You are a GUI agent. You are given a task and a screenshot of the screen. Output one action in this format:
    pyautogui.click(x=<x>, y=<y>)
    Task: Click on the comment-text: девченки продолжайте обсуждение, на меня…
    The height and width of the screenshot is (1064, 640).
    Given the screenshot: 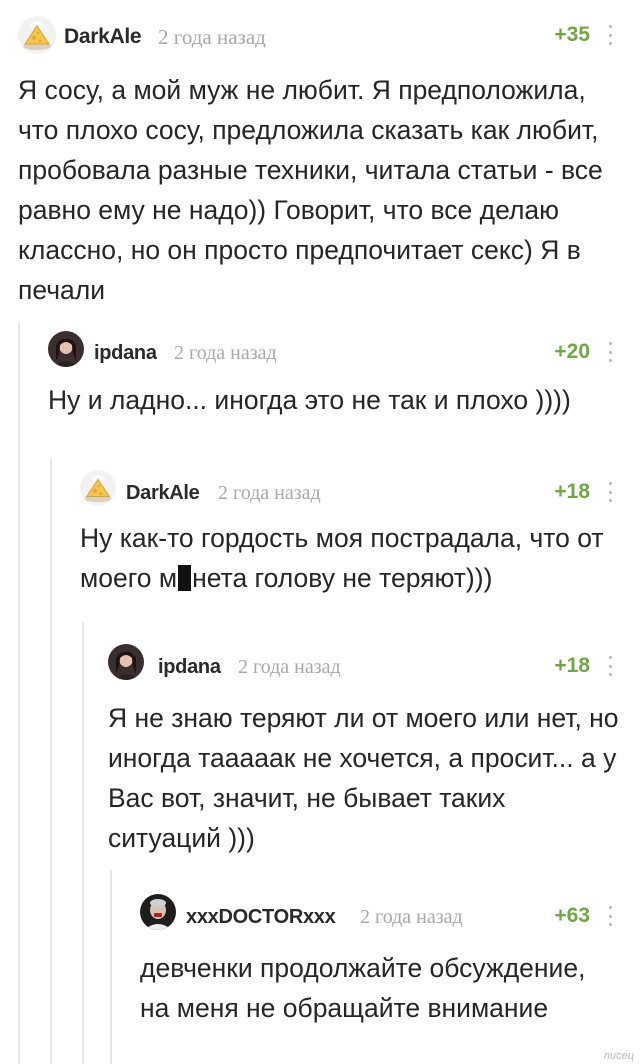 What is the action you would take?
    pyautogui.click(x=363, y=988)
    